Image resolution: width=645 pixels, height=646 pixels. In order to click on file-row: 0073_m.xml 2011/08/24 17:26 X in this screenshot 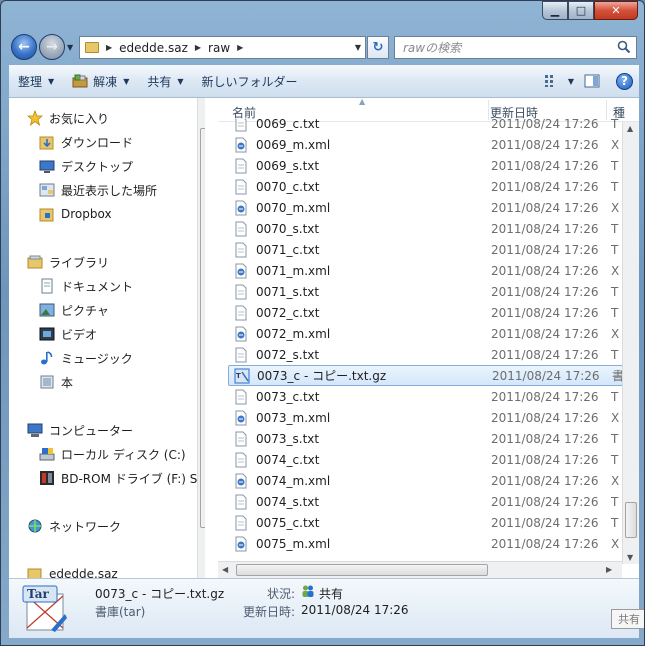, I will do `click(425, 417)`.